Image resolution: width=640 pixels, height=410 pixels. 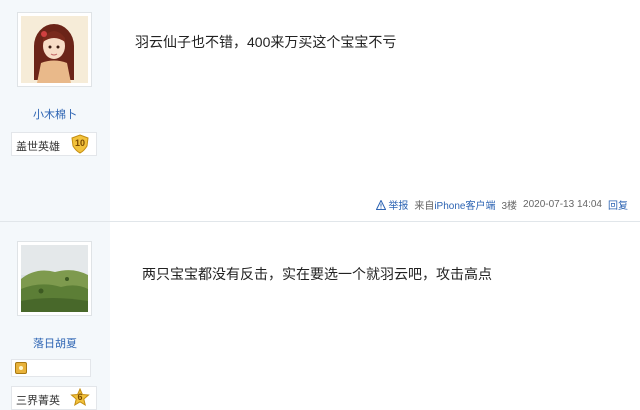 What do you see at coordinates (509, 206) in the screenshot?
I see `floor-number: 3楼` at bounding box center [509, 206].